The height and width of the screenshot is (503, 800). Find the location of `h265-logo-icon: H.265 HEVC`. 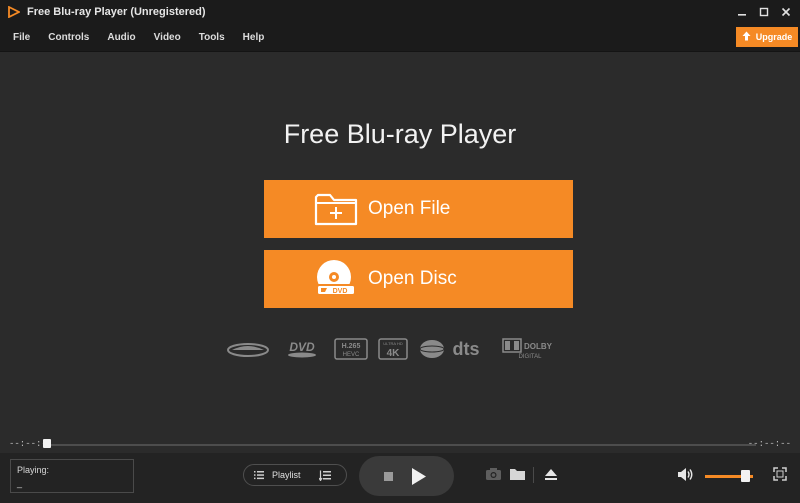

h265-logo-icon: H.265 HEVC is located at coordinates (351, 349).